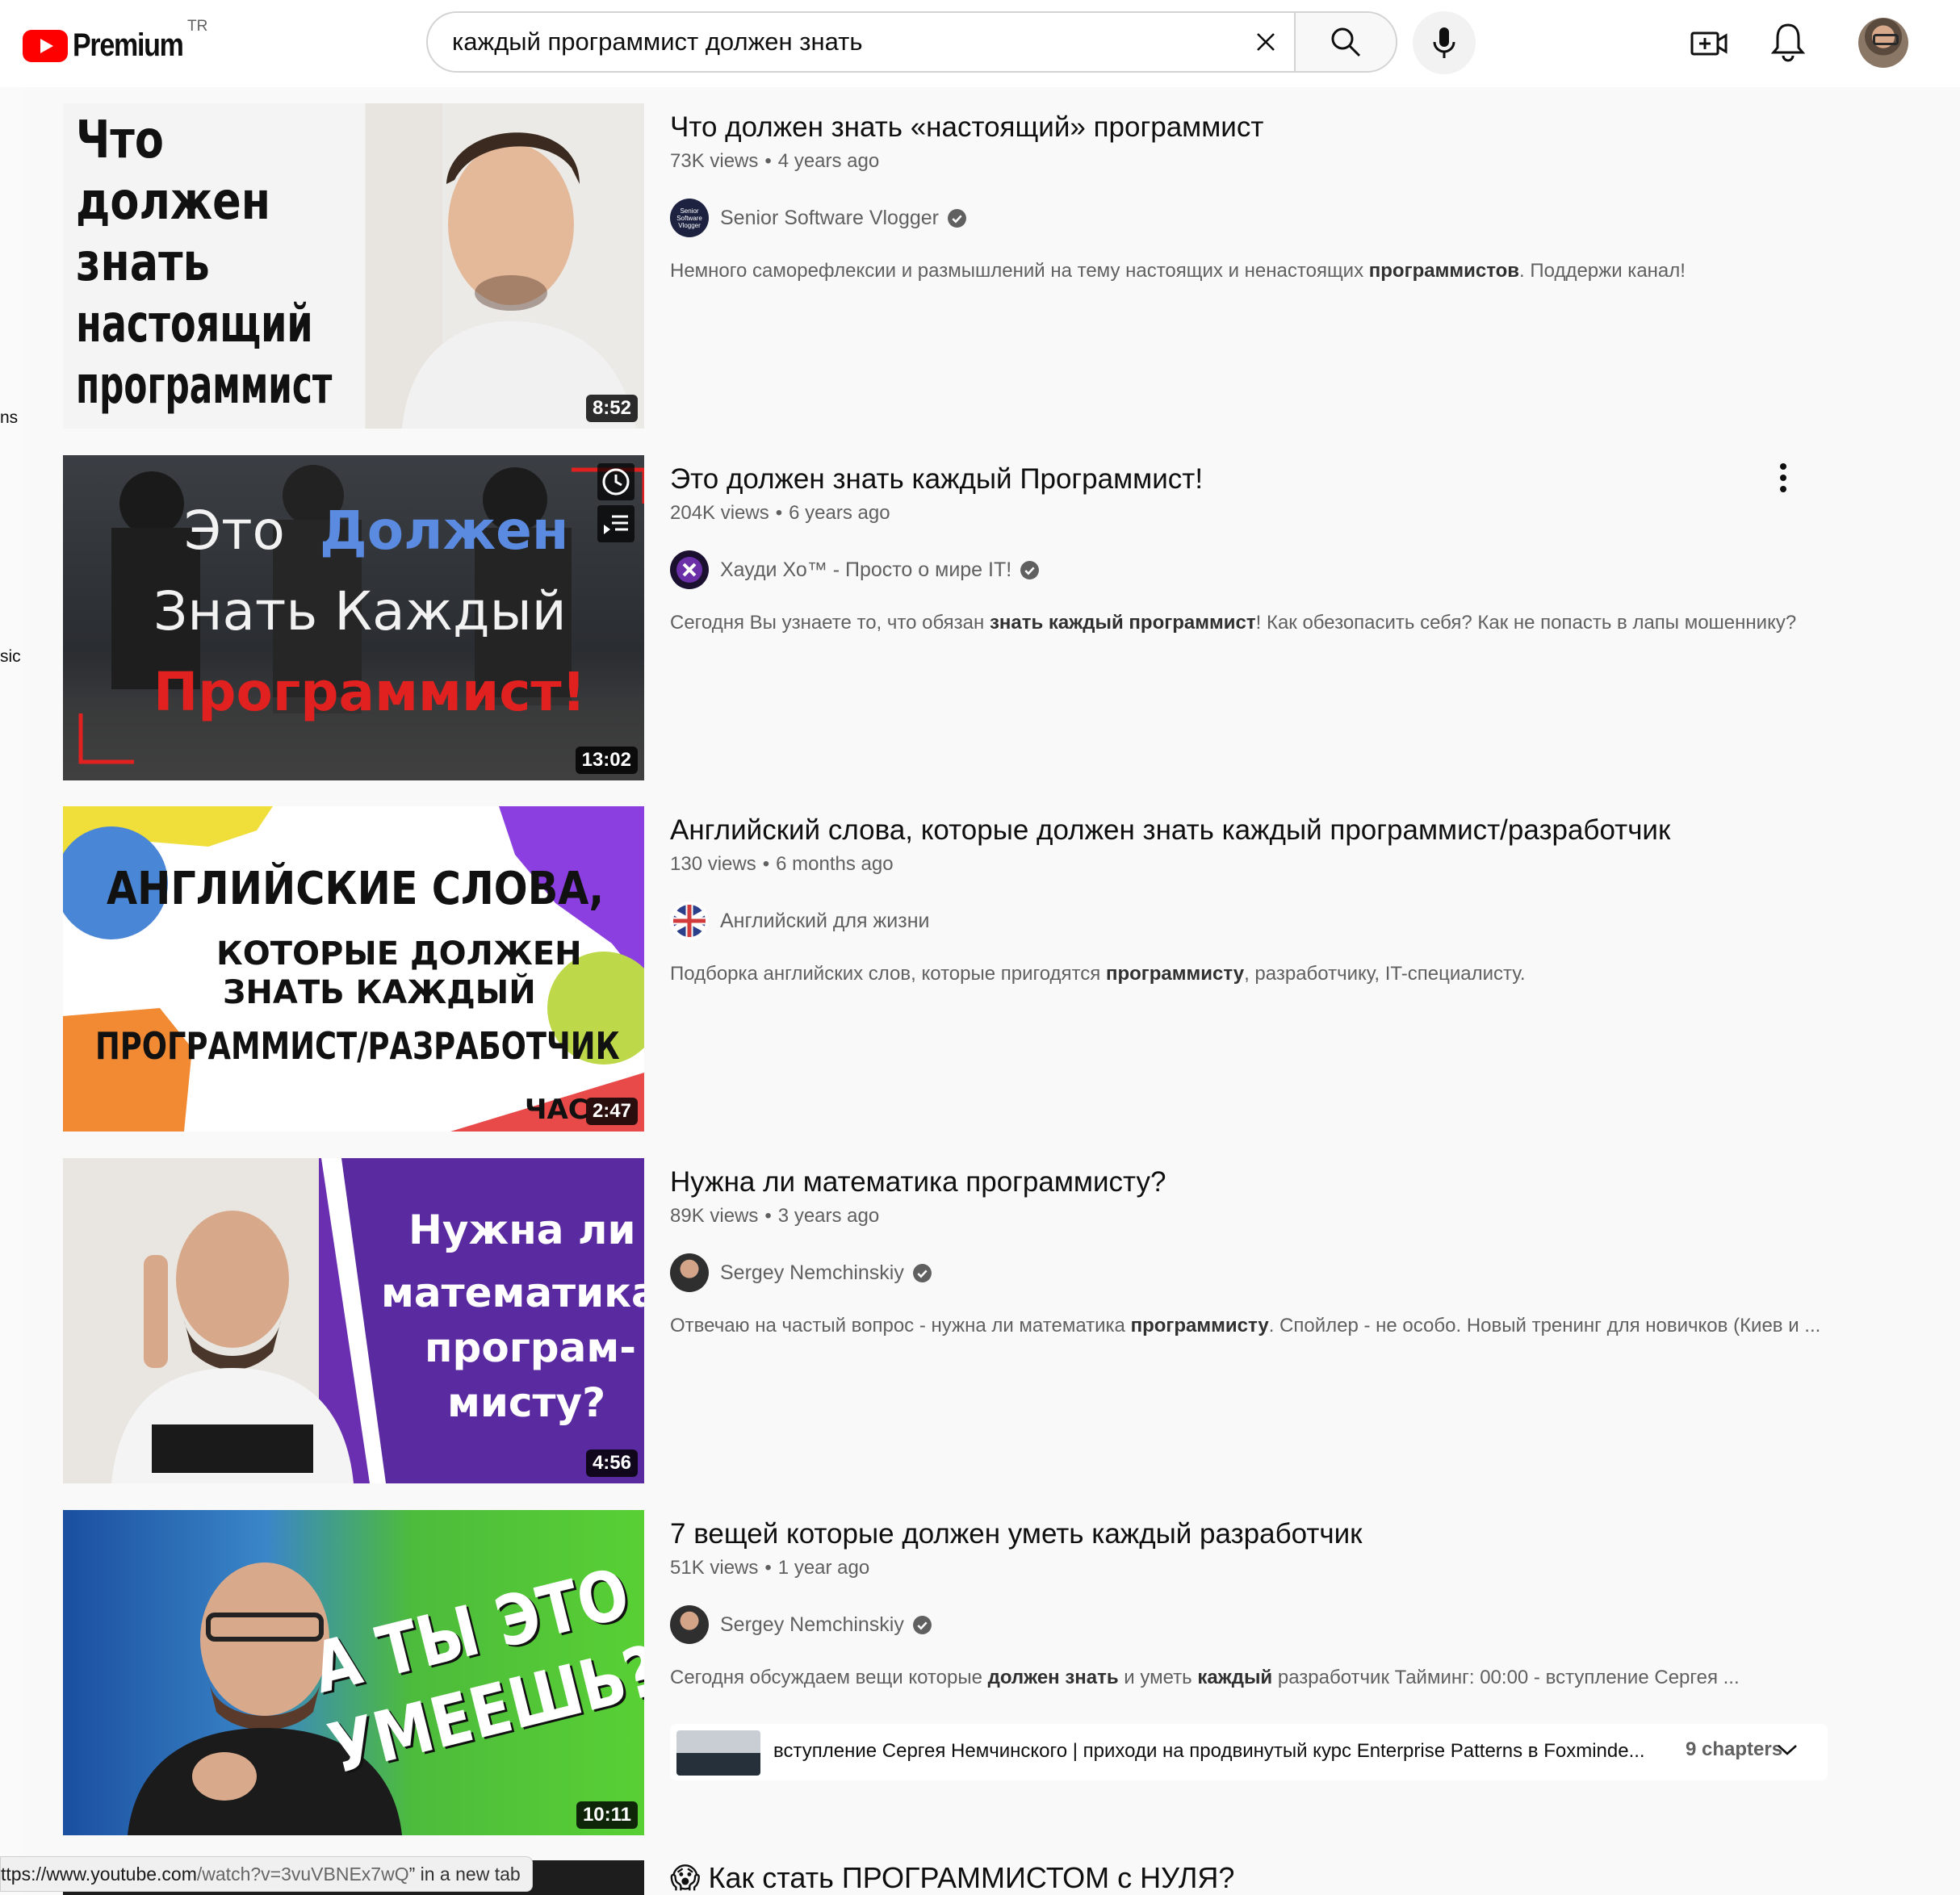 Image resolution: width=1960 pixels, height=1895 pixels. Describe the element at coordinates (1788, 42) in the screenshot. I see `notifications-bell-icon` at that location.